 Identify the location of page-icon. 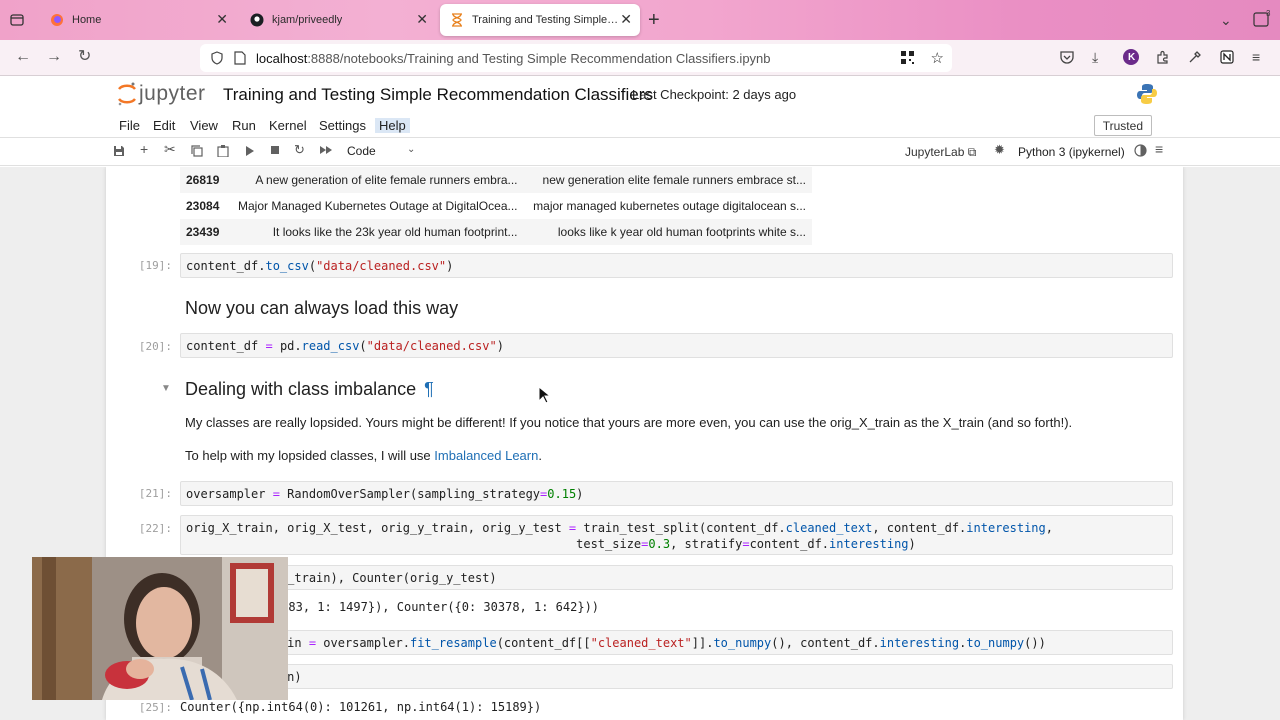
(240, 59).